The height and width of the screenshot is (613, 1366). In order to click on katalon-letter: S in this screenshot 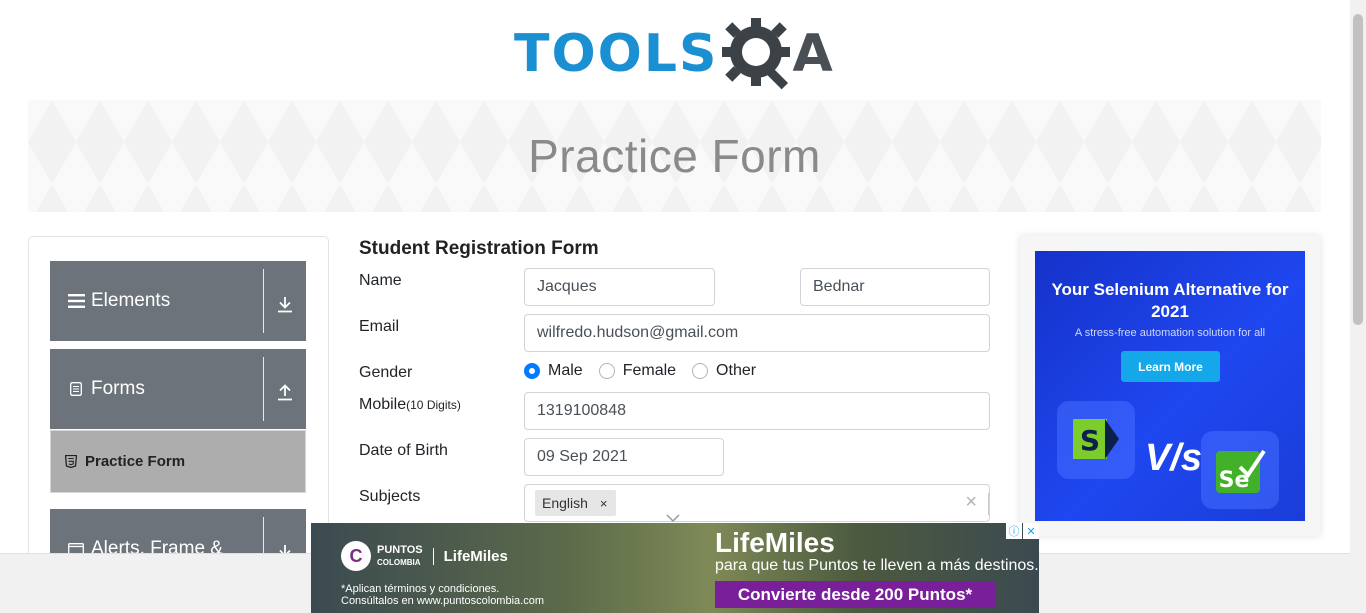, I will do `click(1090, 440)`.